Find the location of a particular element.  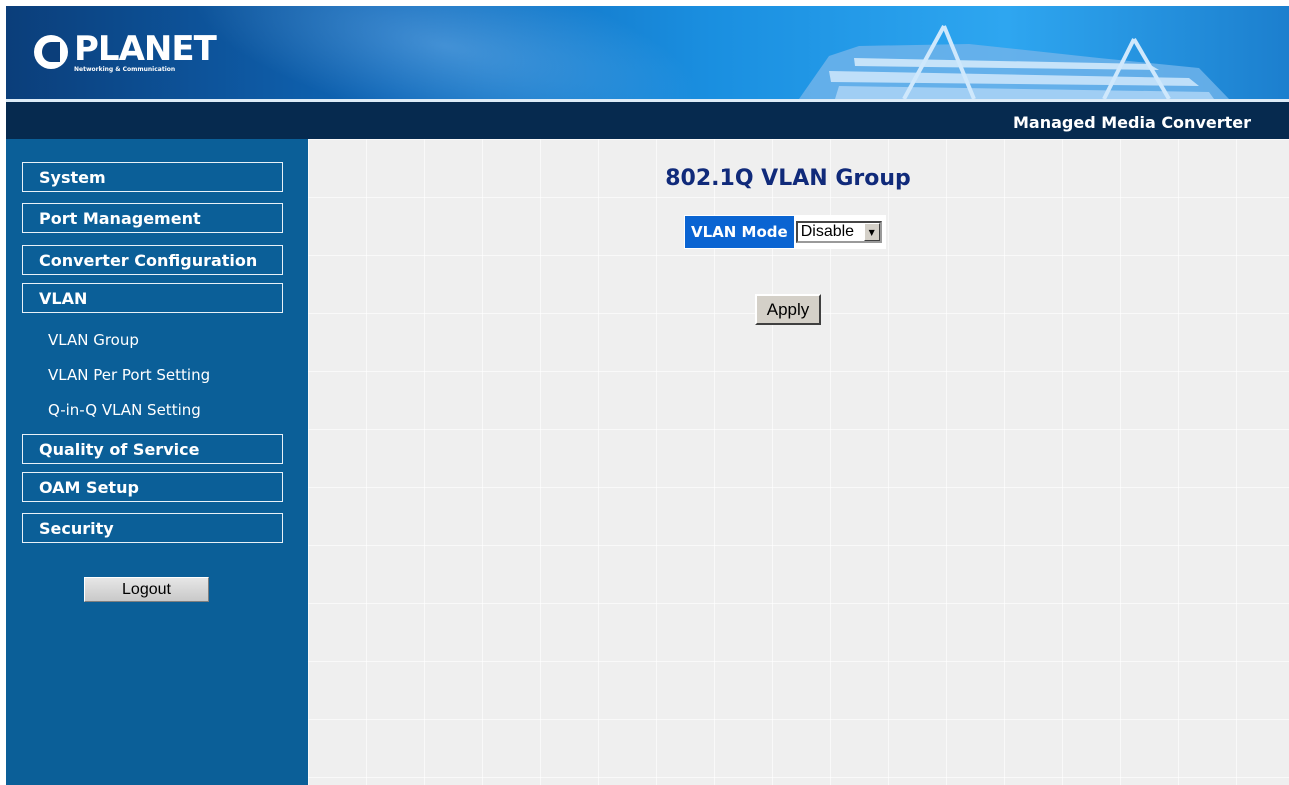

logo-brand: PLANET is located at coordinates (145, 48).